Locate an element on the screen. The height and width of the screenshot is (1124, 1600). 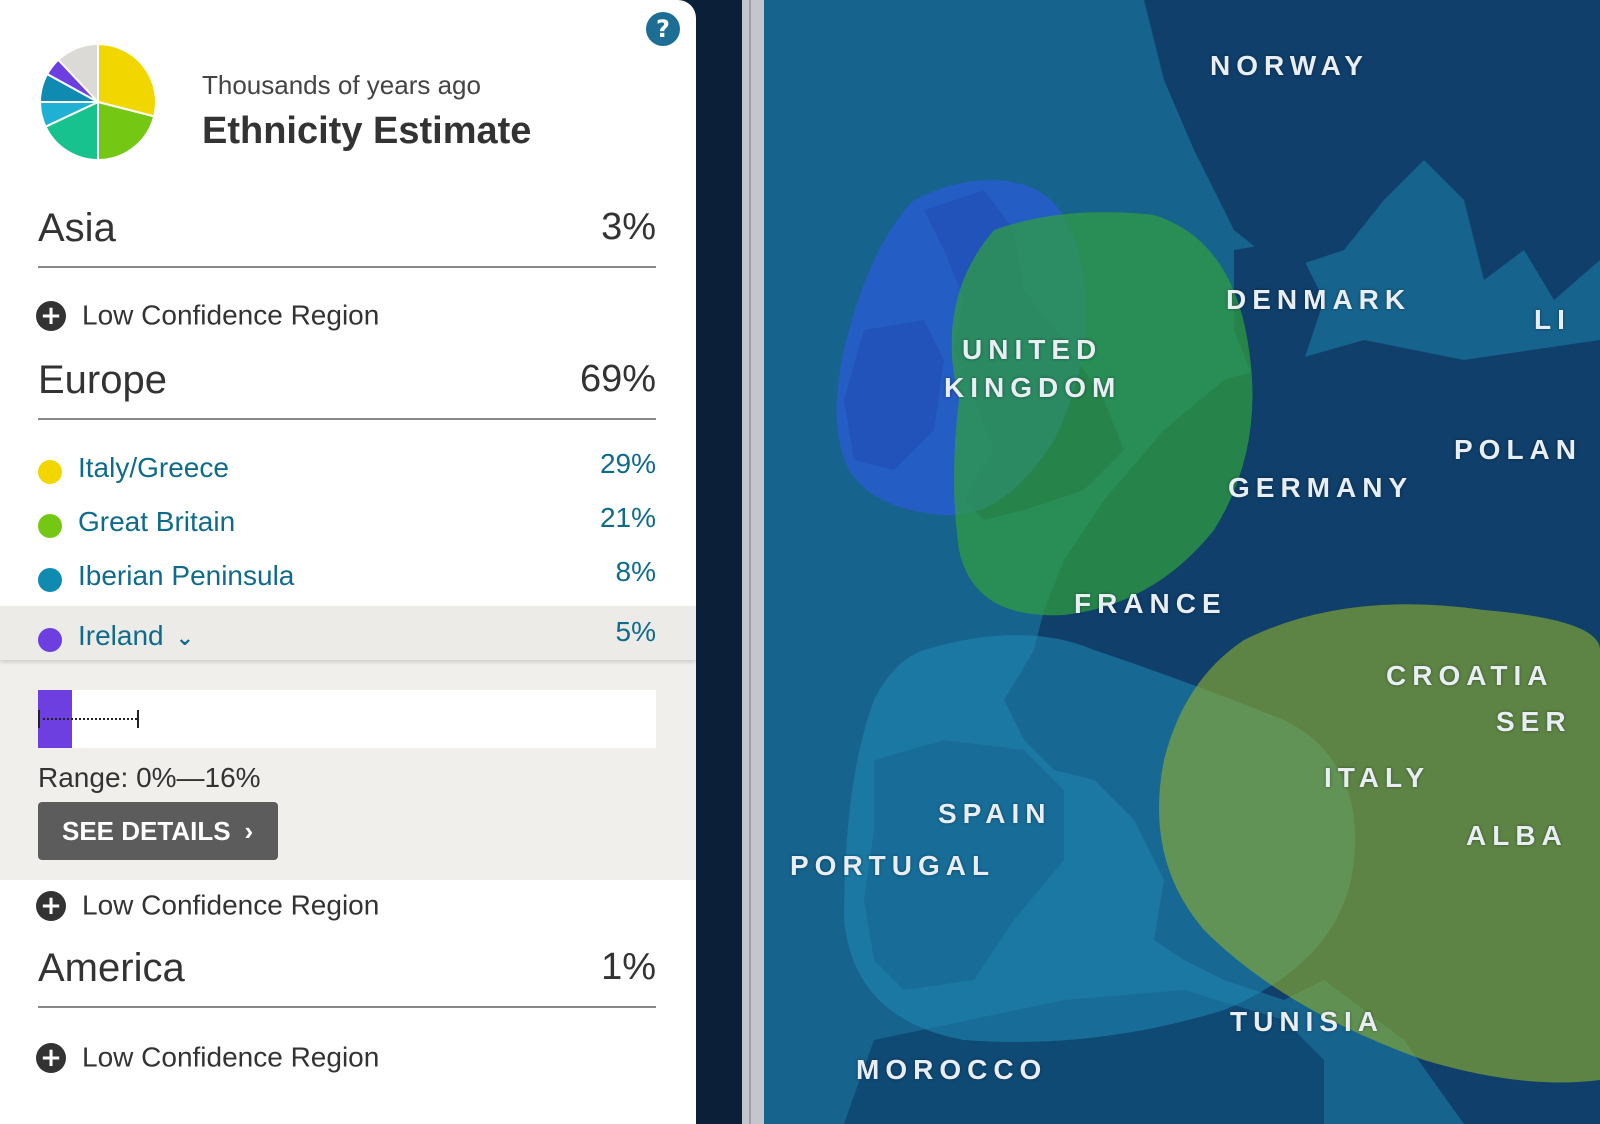
low-confidence-toggle-europe: + Low Confidence Region is located at coordinates (207, 905).